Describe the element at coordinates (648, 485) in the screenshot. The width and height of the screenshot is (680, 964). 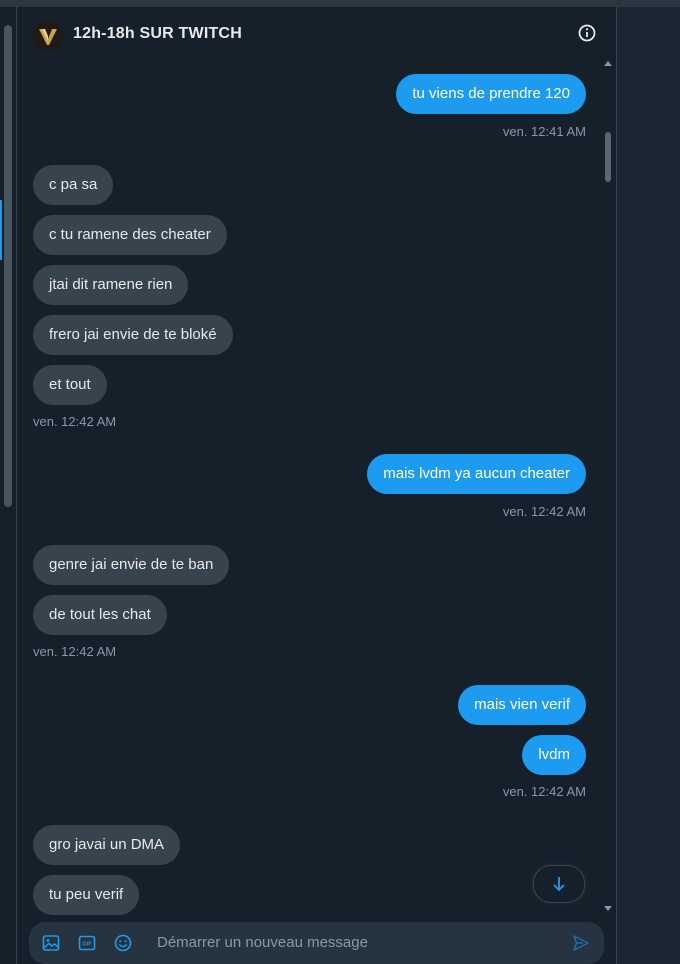
I see `right-side-panel` at that location.